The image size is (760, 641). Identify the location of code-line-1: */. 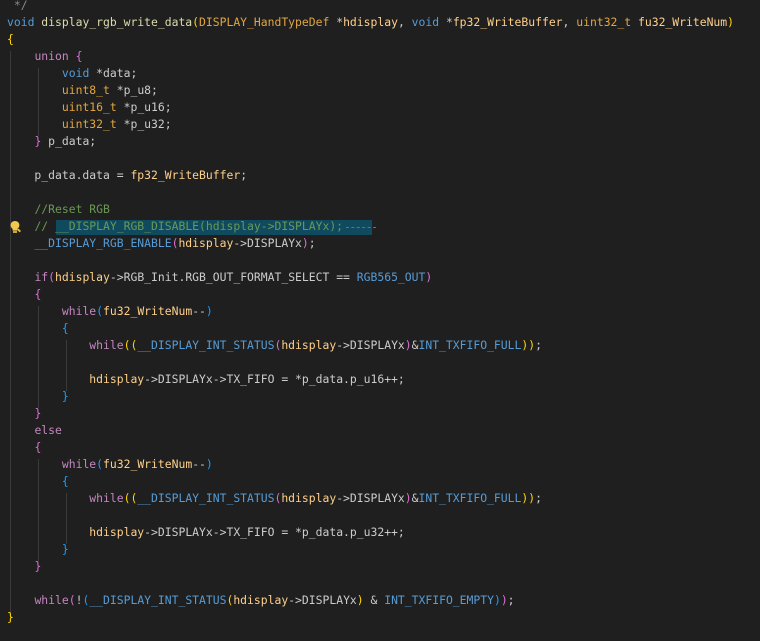
(17, 6).